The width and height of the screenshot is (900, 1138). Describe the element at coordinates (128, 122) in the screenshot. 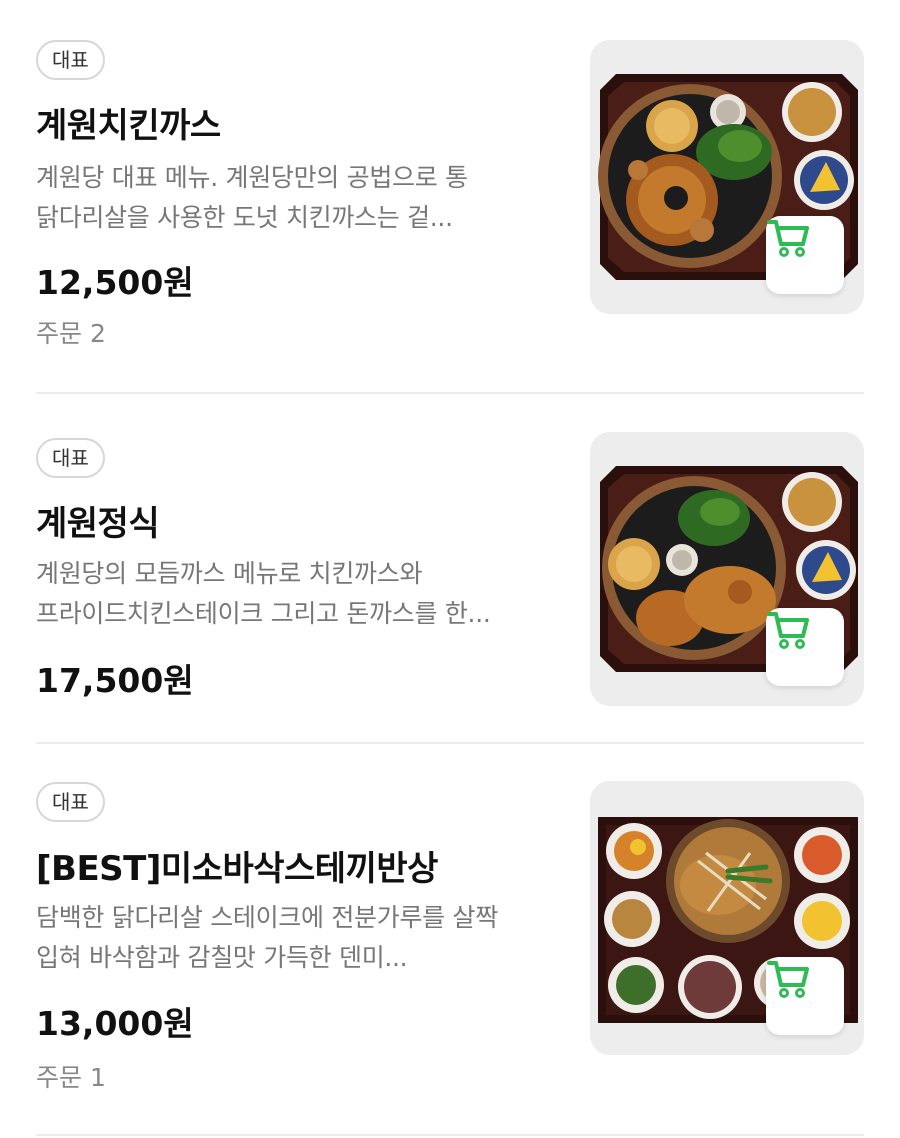

I see `menu-item-title: 계원치킨까스` at that location.